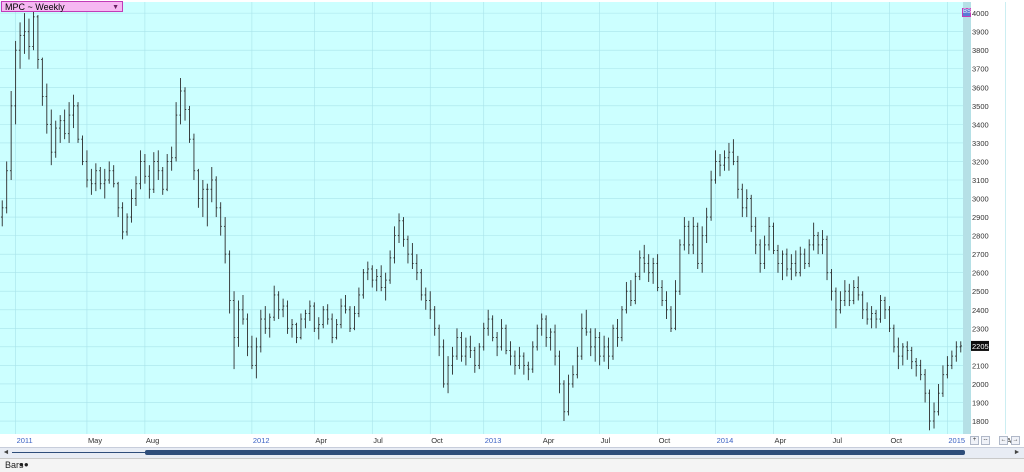 The image size is (1024, 472). What do you see at coordinates (956, 440) in the screenshot?
I see `x-tick-label: 2015` at bounding box center [956, 440].